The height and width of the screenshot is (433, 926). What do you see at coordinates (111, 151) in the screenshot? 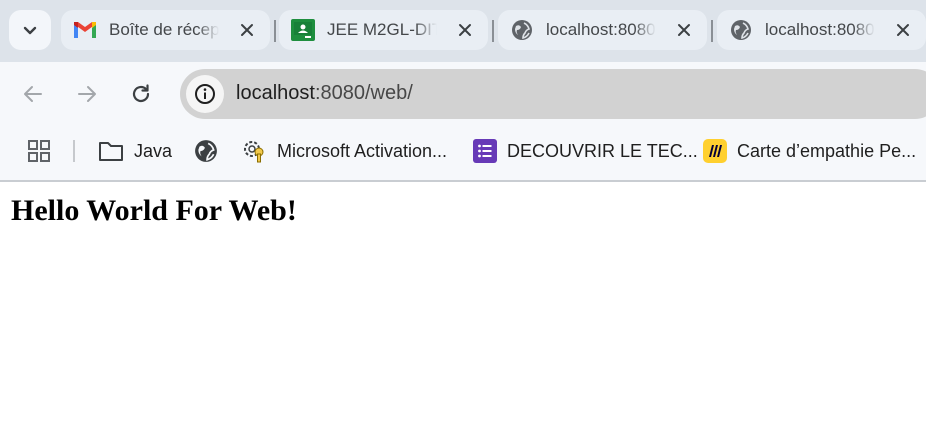
I see `folder-icon` at bounding box center [111, 151].